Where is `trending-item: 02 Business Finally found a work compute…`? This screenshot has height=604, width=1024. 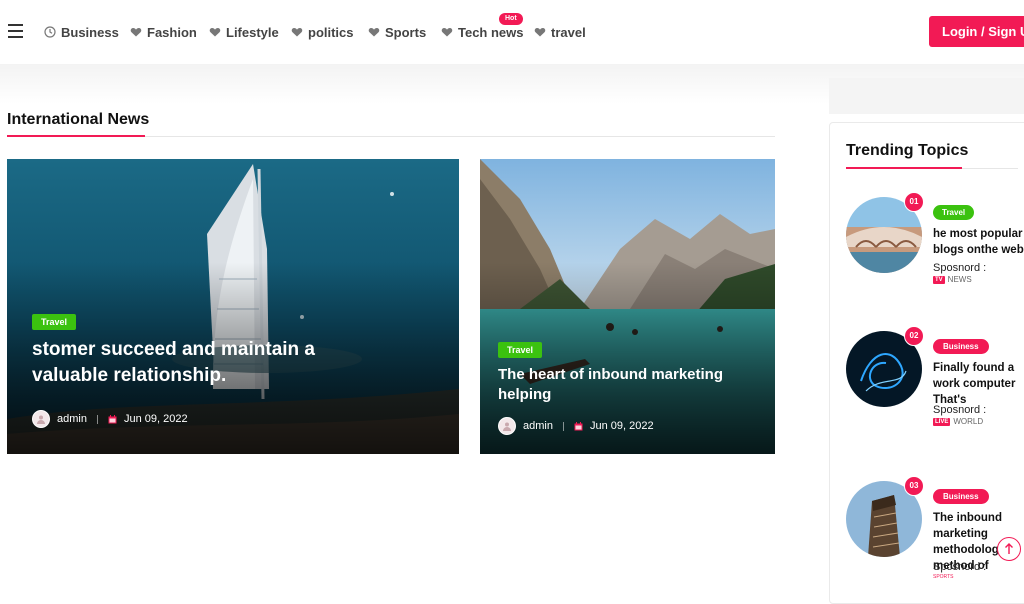
trending-item: 02 Business Finally found a work compute… is located at coordinates (935, 388).